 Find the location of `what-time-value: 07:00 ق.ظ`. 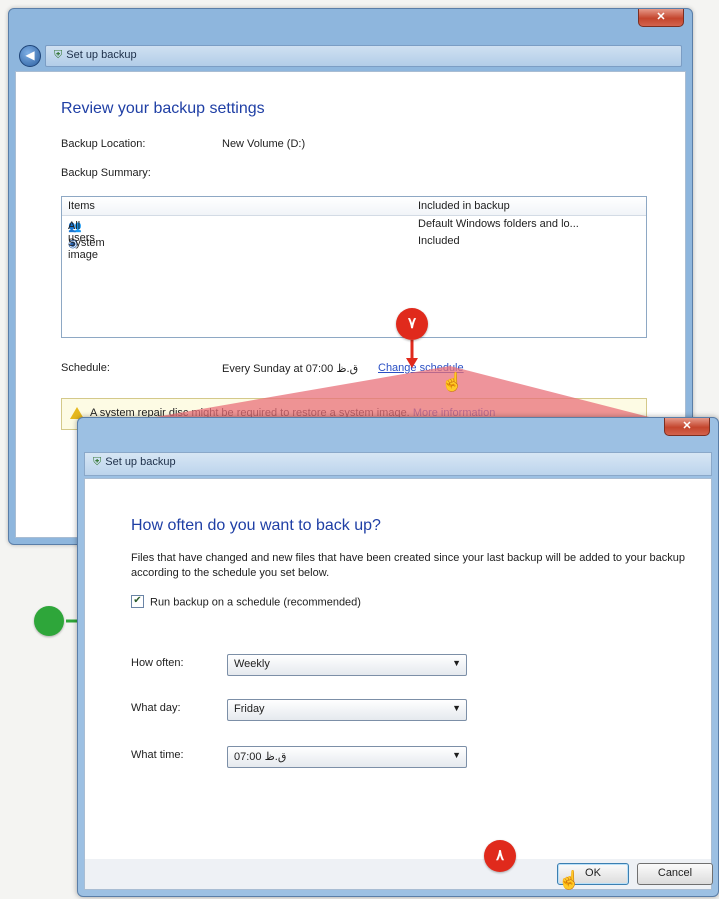

what-time-value: 07:00 ق.ظ is located at coordinates (260, 757).